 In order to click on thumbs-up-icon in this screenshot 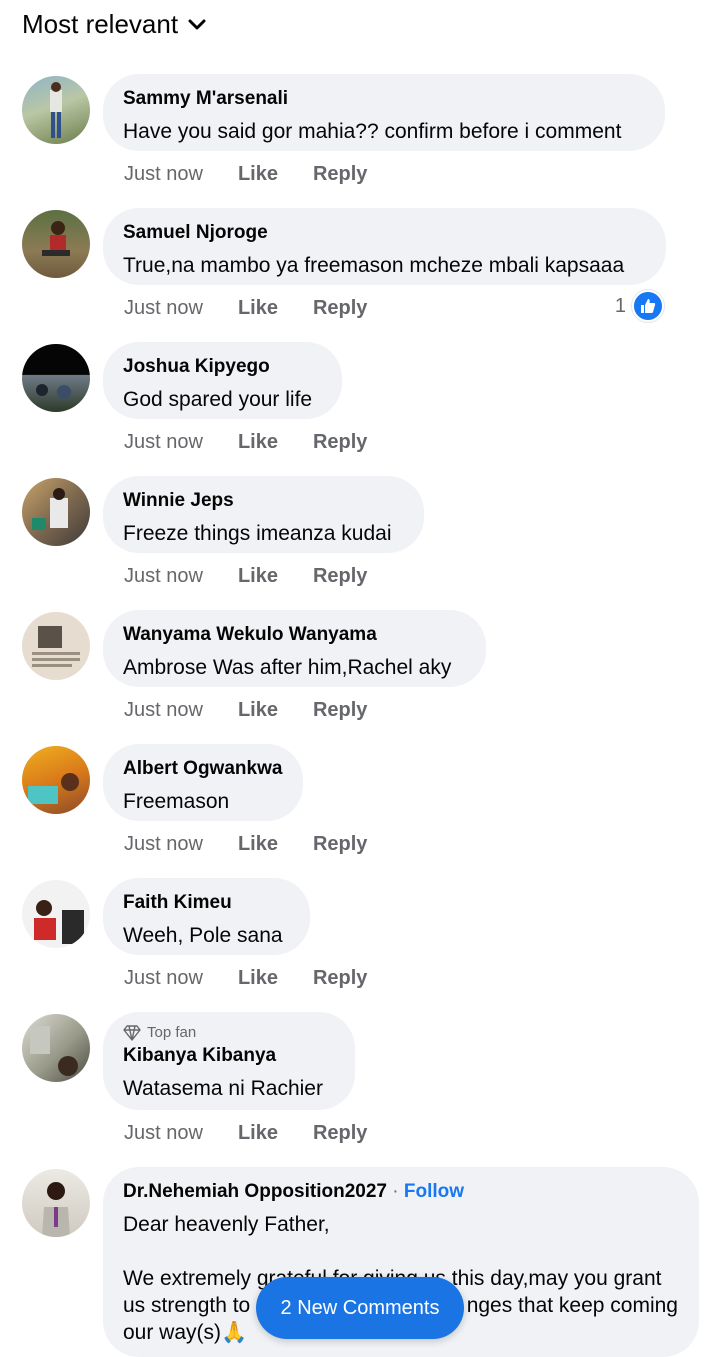, I will do `click(648, 306)`.